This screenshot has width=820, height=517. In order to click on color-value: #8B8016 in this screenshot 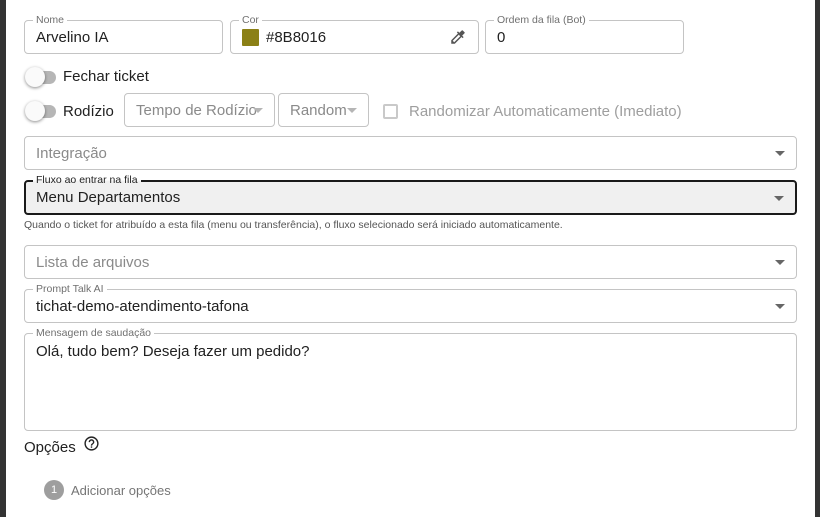, I will do `click(296, 37)`.